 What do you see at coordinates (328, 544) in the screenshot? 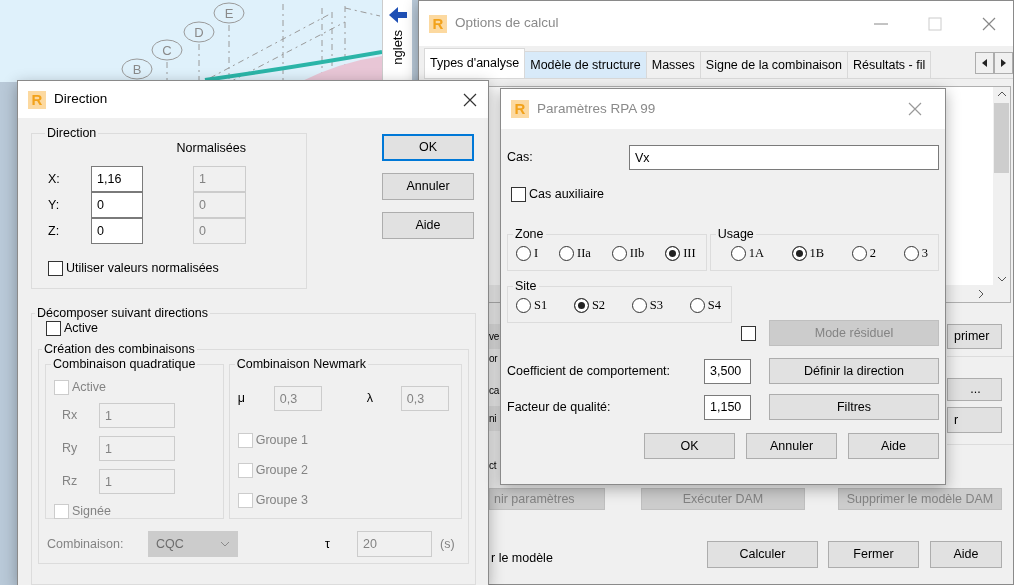
I see `symbol-label: τ` at bounding box center [328, 544].